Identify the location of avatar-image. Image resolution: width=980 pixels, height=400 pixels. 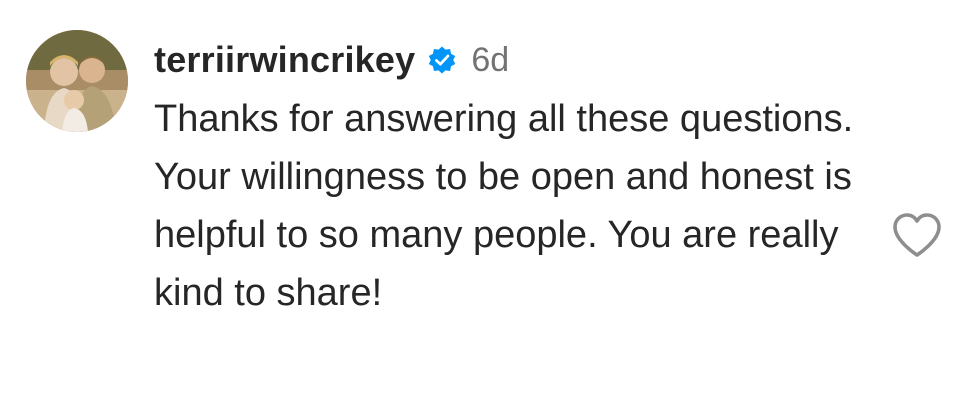
(77, 81).